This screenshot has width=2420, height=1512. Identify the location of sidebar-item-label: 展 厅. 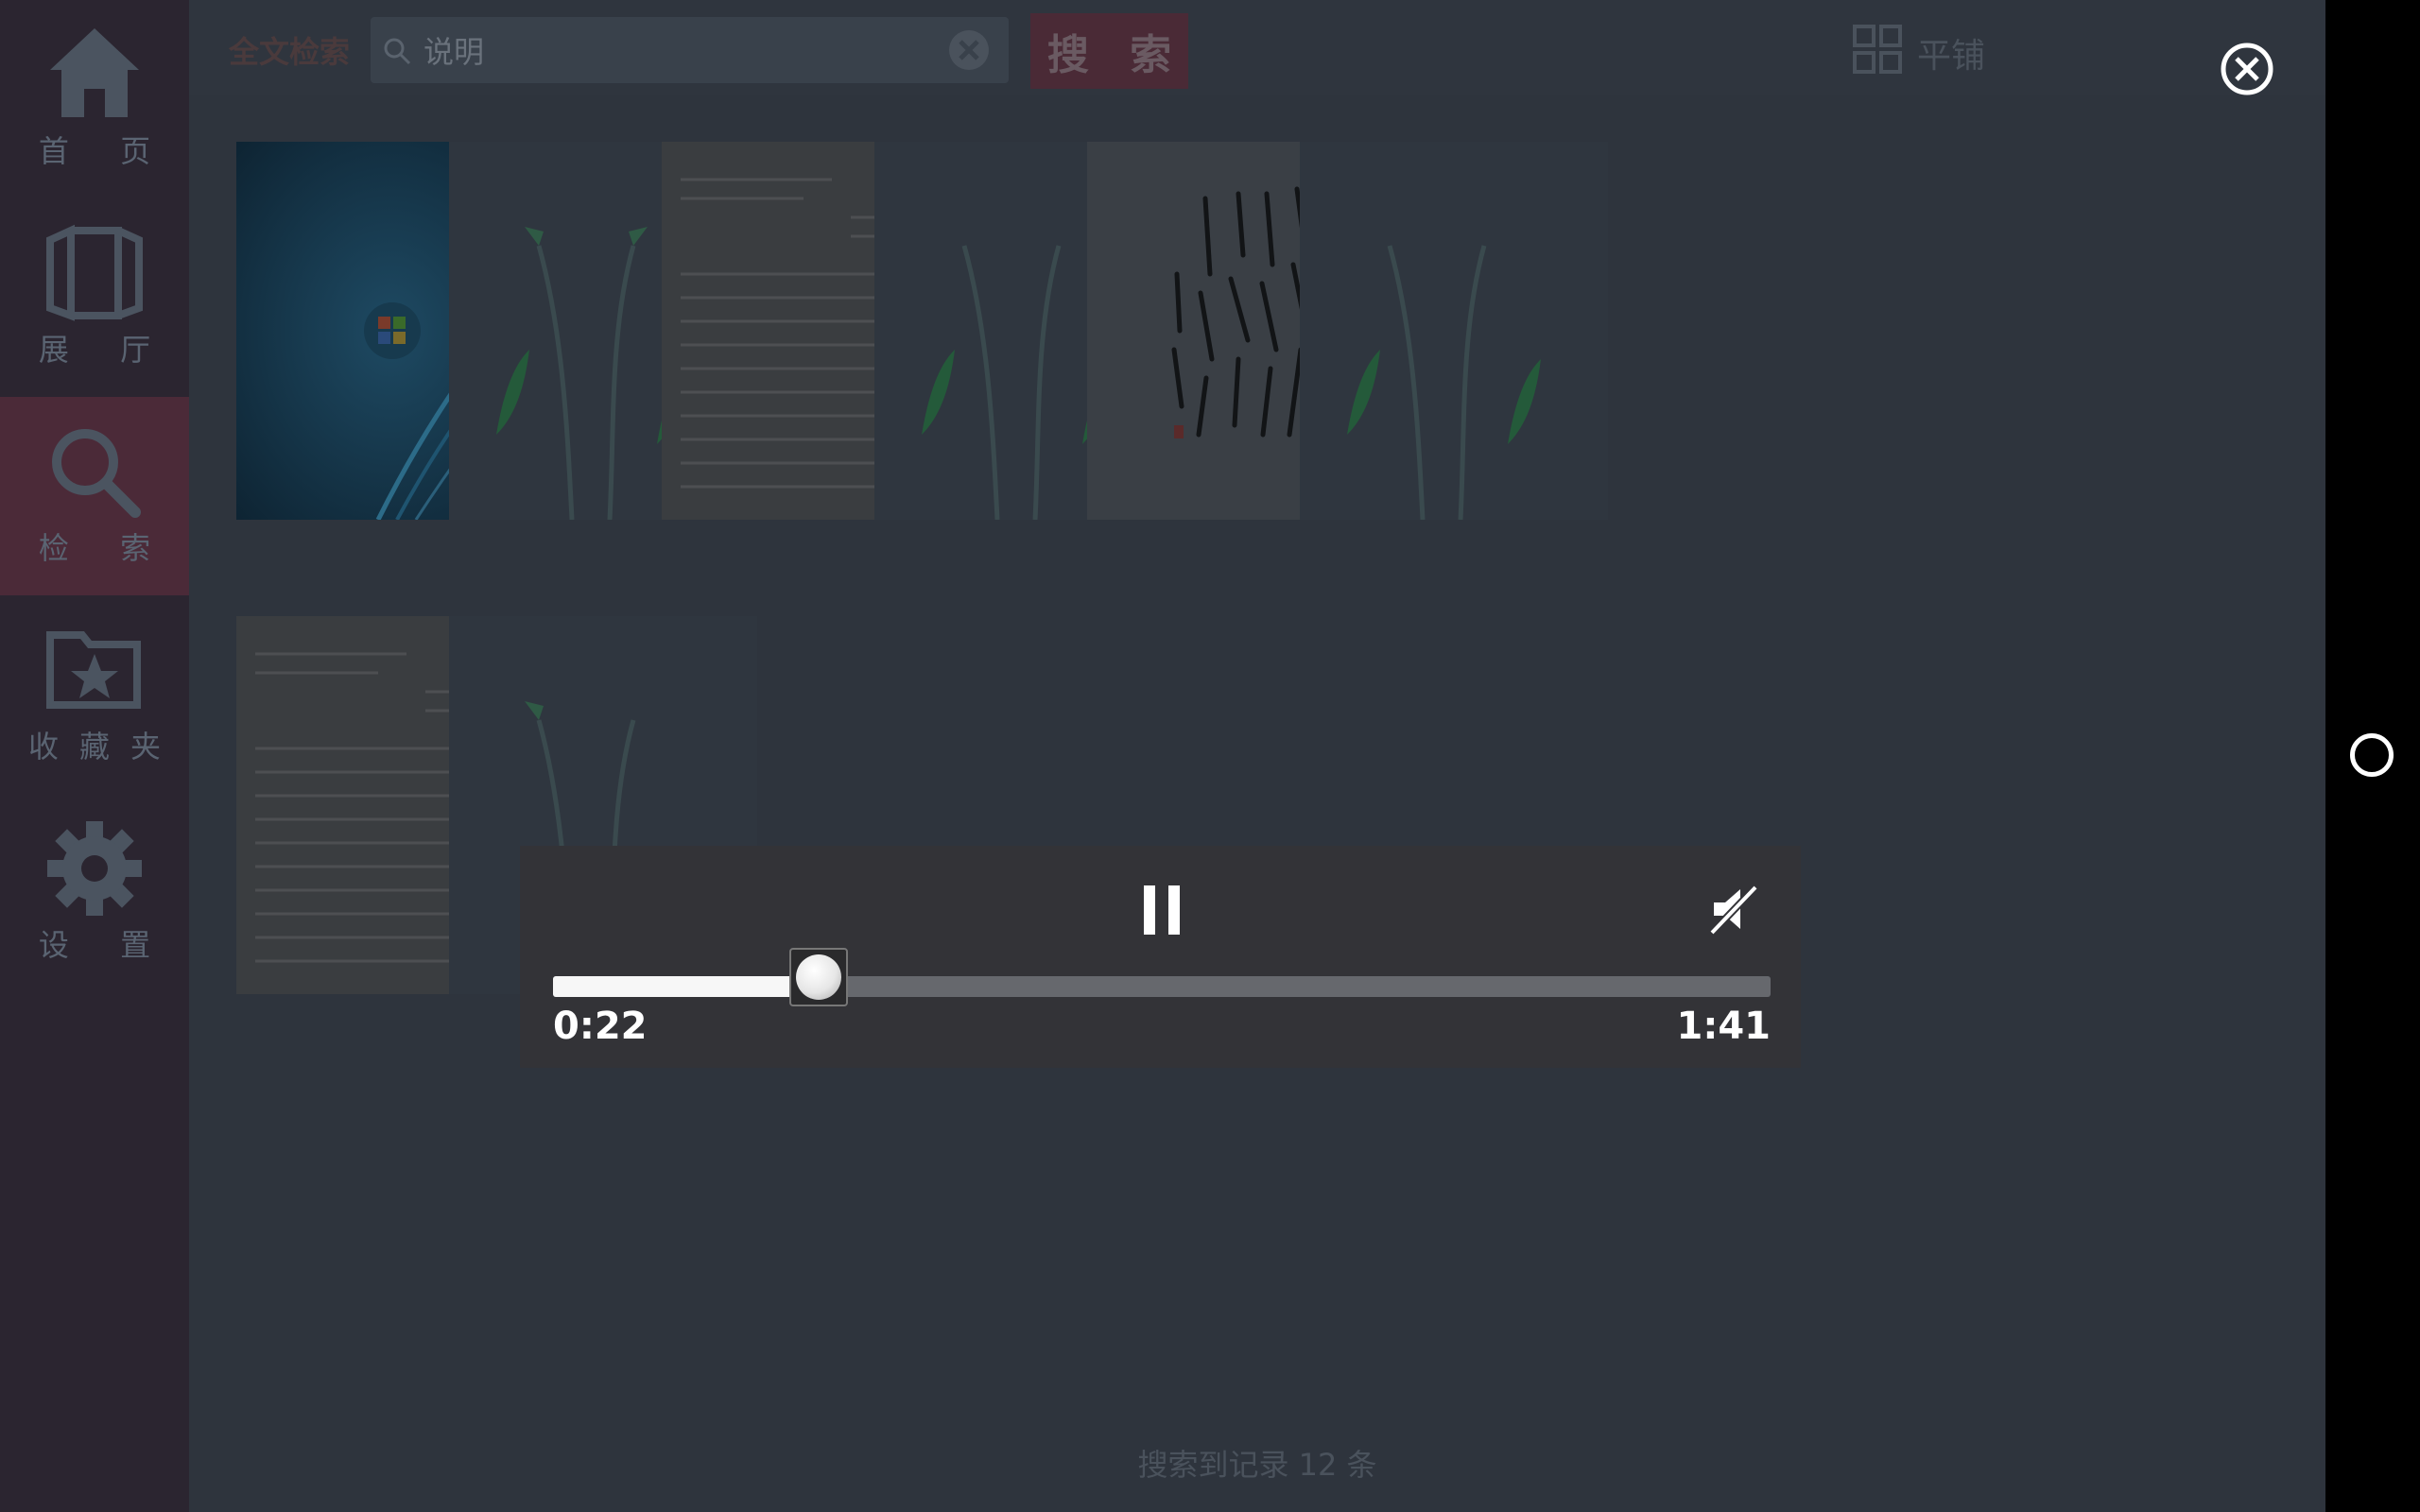
(105, 350).